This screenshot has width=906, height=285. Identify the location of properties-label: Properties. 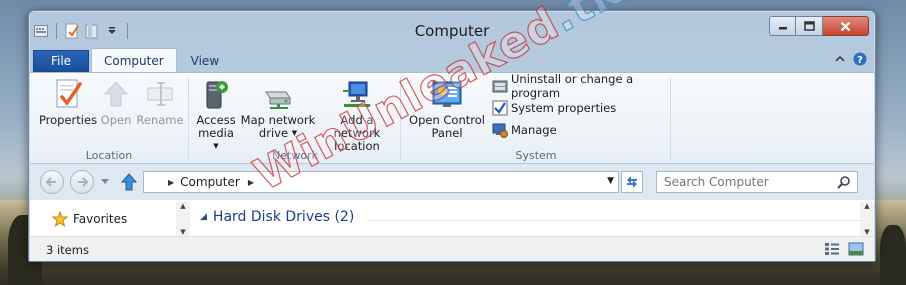
(68, 120).